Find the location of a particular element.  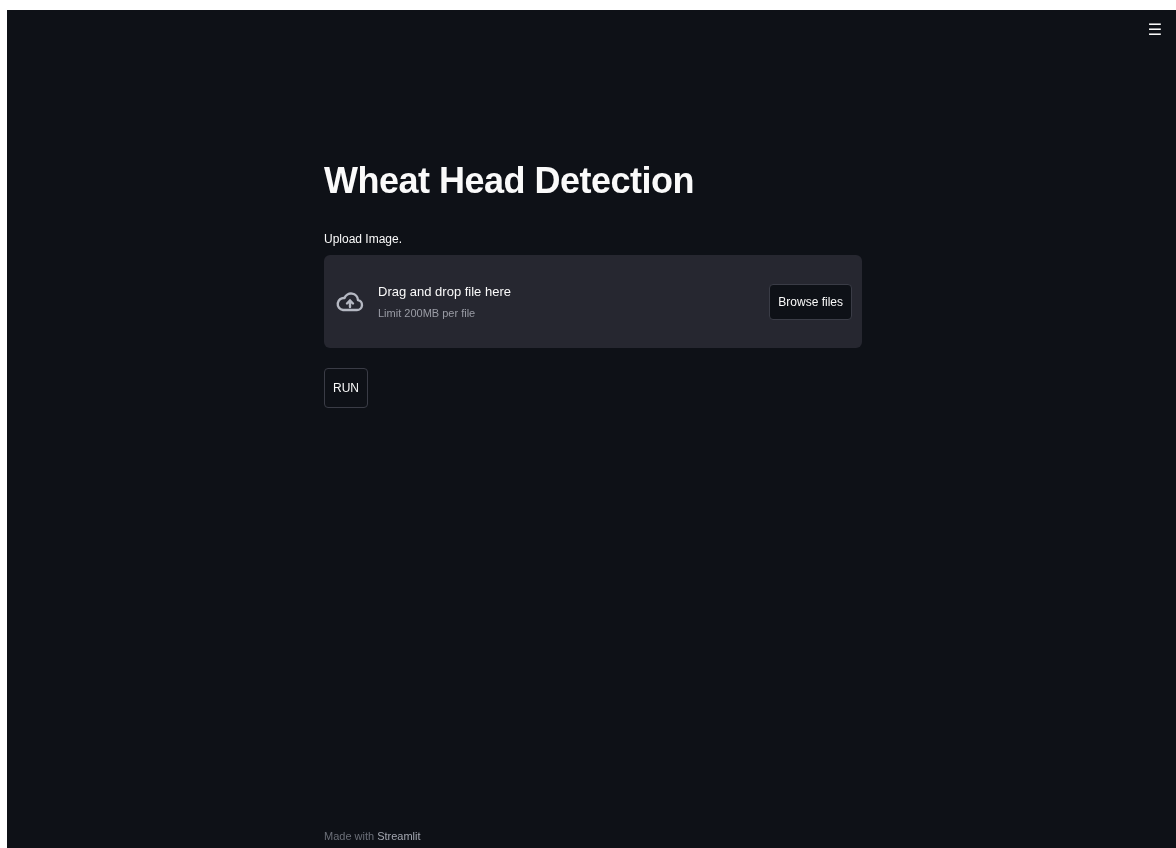

browse-files-button: Browse files is located at coordinates (810, 301).